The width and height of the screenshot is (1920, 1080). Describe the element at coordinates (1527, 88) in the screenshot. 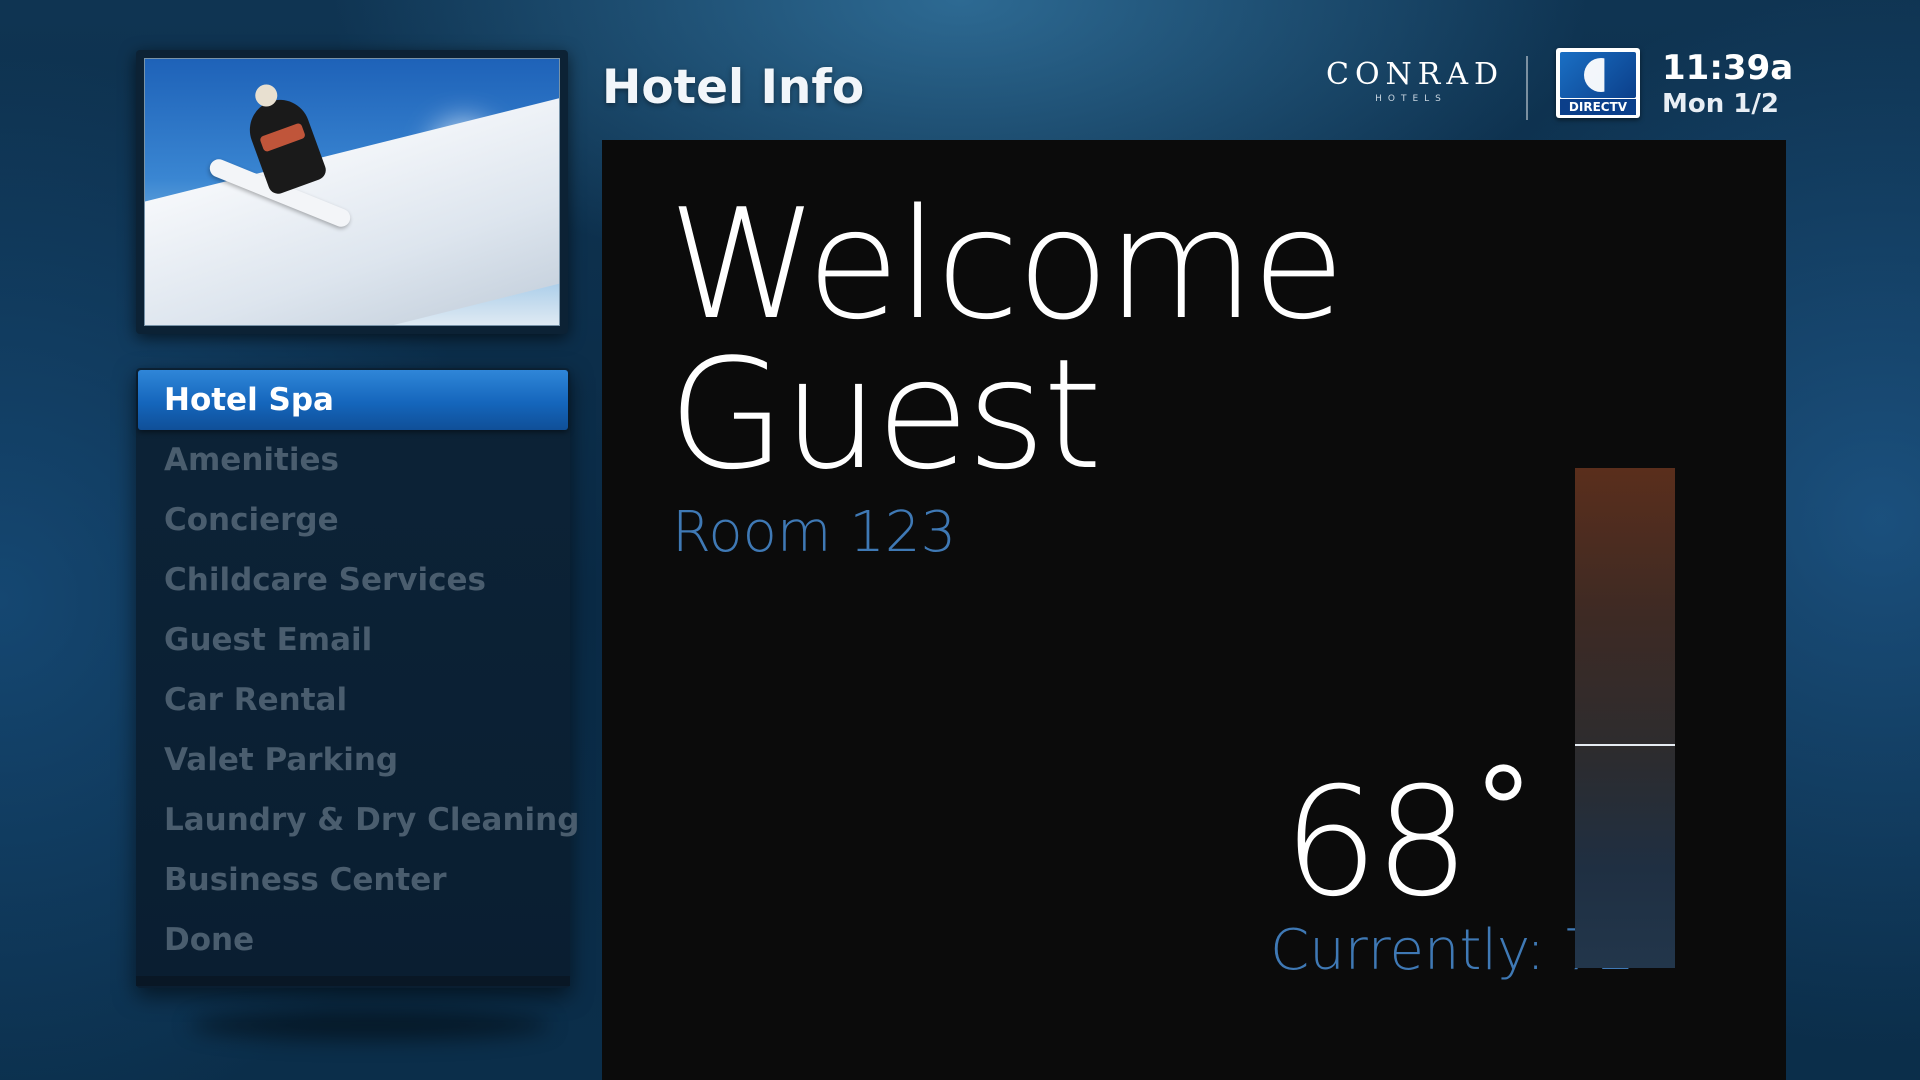

I see `header-divider` at that location.